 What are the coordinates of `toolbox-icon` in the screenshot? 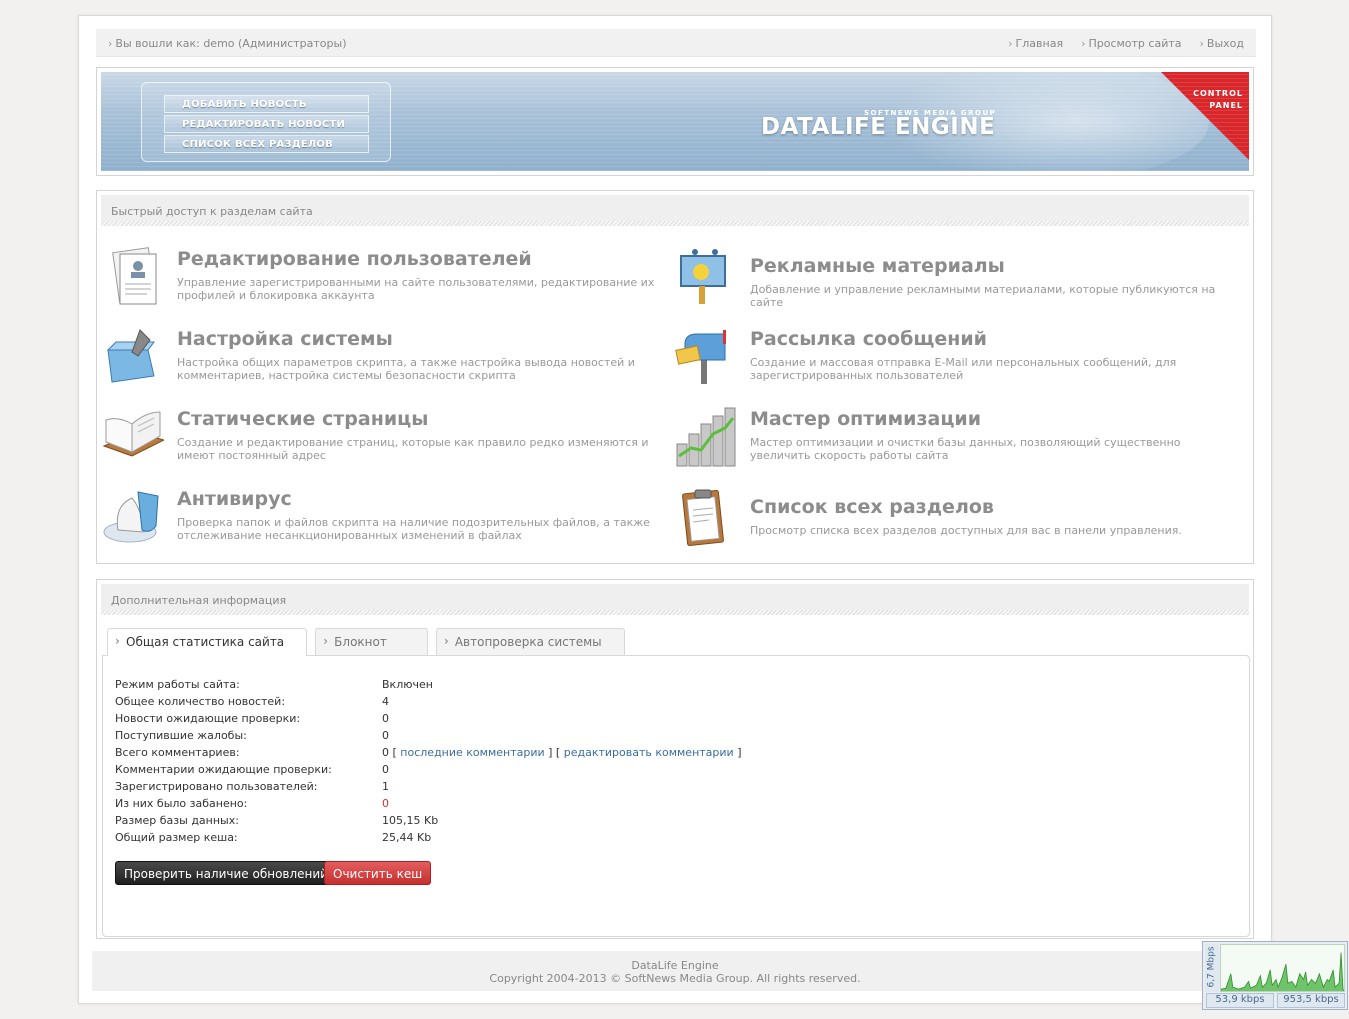 It's located at (130, 356).